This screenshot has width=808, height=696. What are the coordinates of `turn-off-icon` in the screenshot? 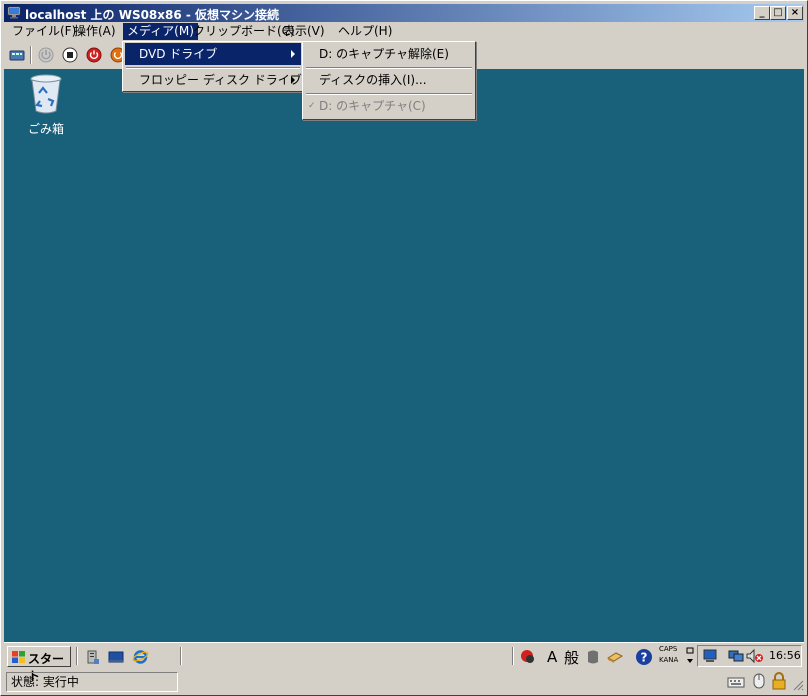 It's located at (70, 55).